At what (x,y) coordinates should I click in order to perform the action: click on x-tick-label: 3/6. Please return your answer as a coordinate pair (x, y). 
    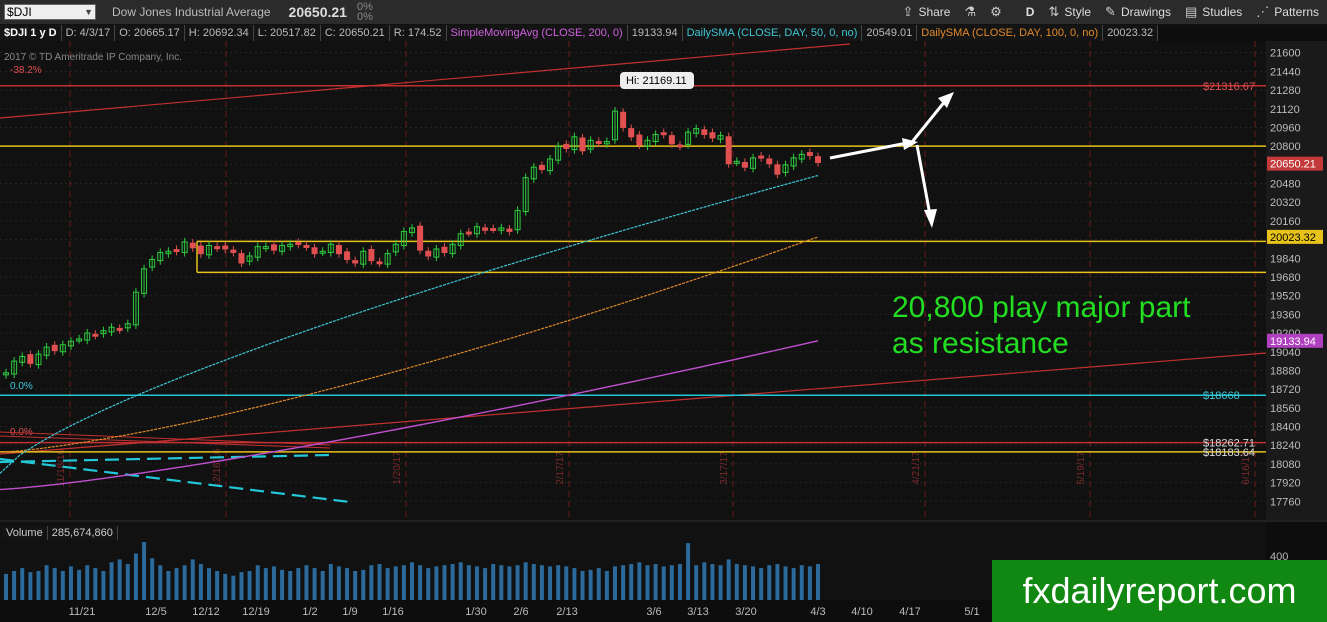
    Looking at the image, I should click on (653, 612).